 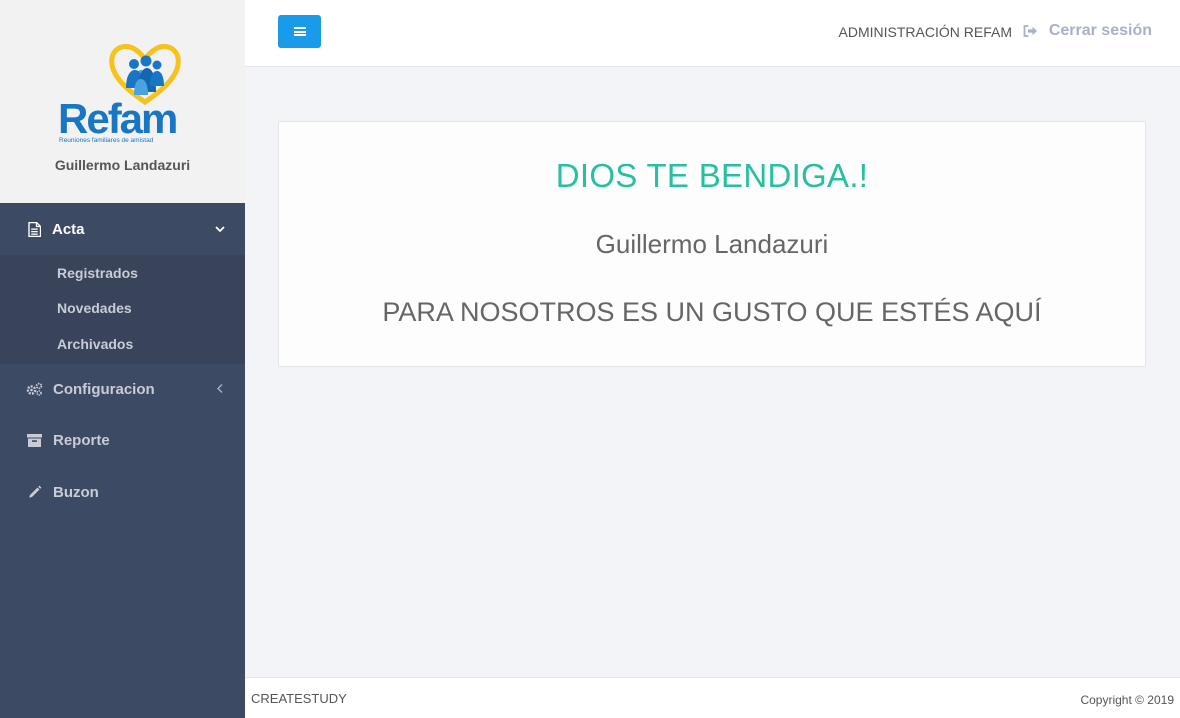 I want to click on welcome-user-name: Guillermo Landazuri, so click(x=712, y=244).